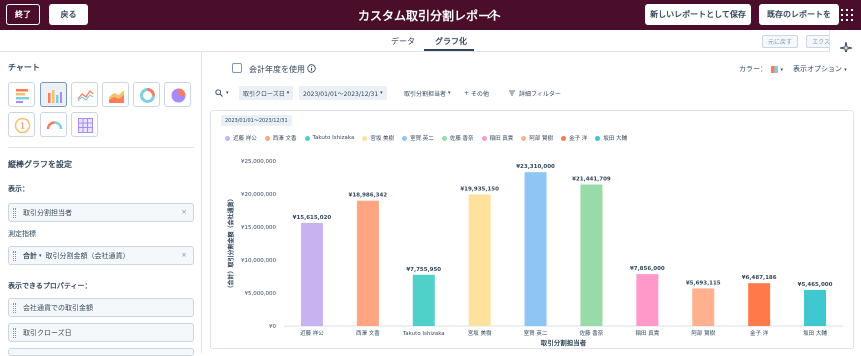 This screenshot has width=861, height=356. Describe the element at coordinates (87, 255) in the screenshot. I see `measure-field-value: 取引分割金額（会社通貨）` at that location.